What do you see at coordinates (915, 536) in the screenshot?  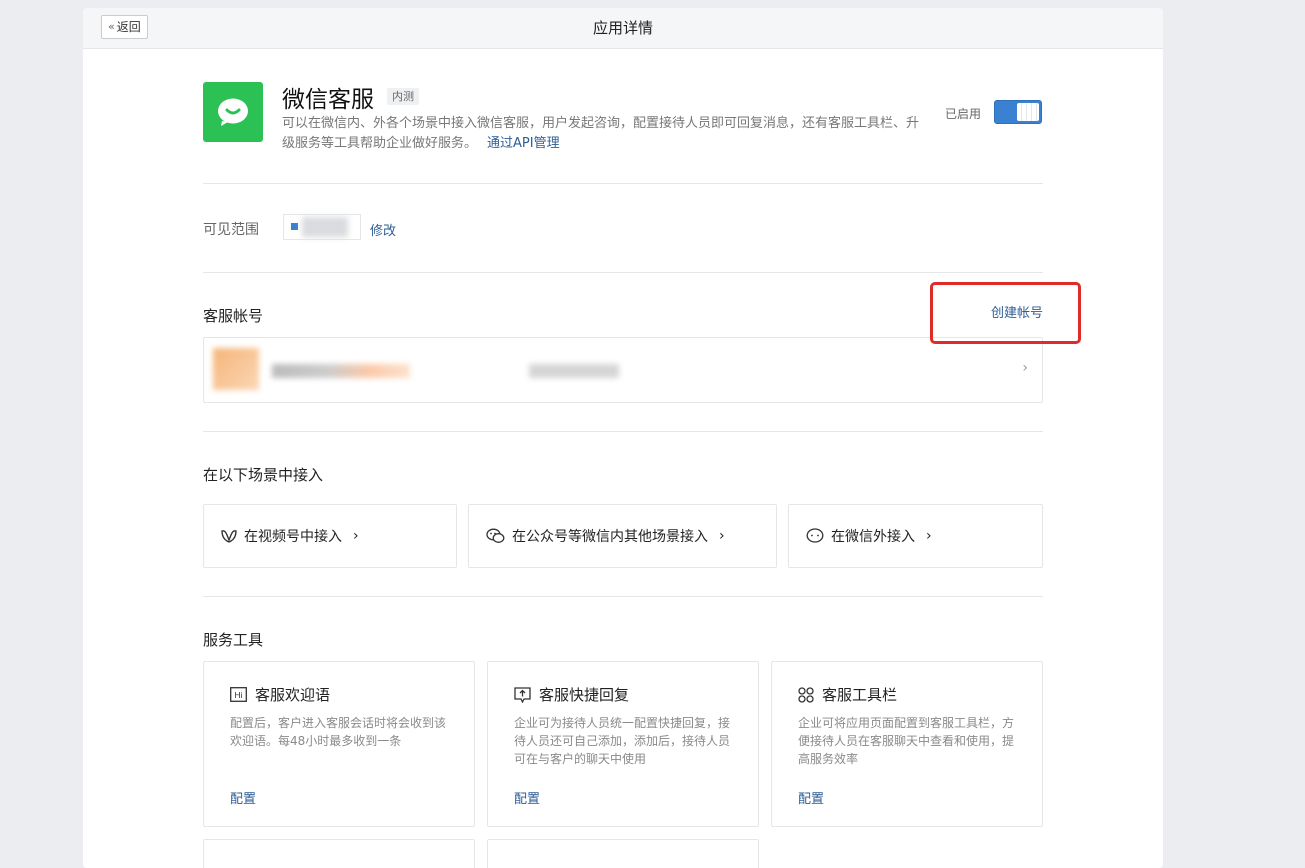 I see `scene-outside-wechat: 在微信外接入 ›` at bounding box center [915, 536].